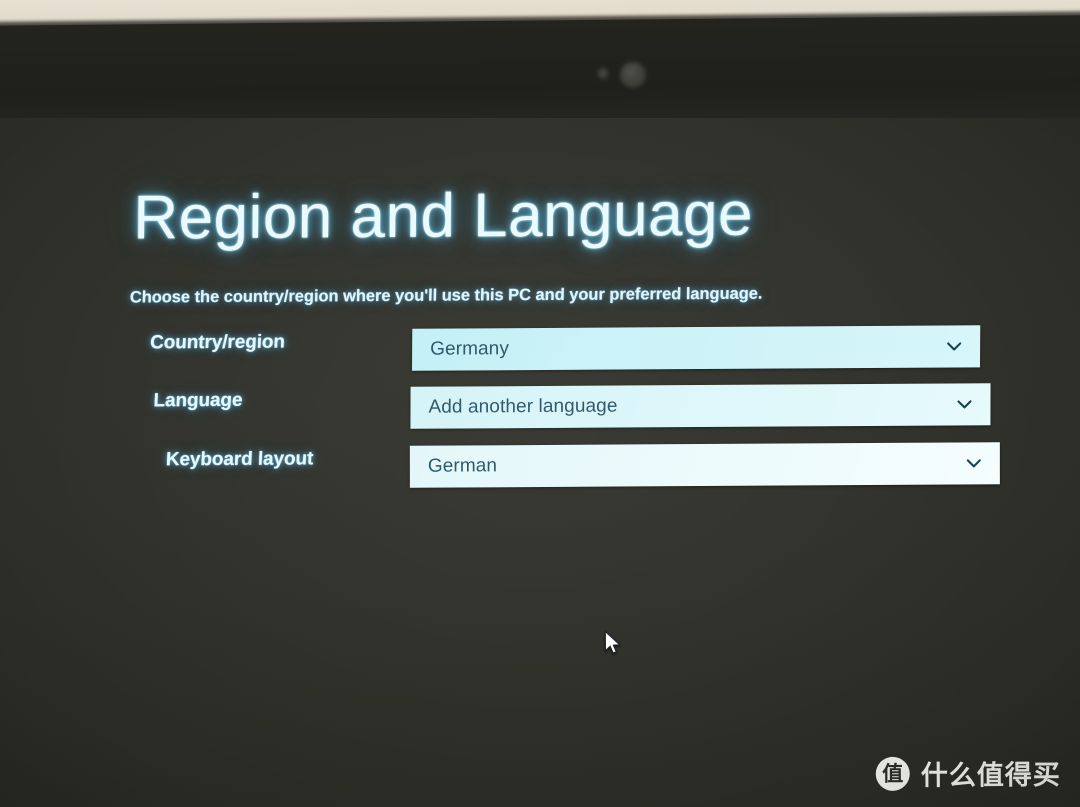 Image resolution: width=1080 pixels, height=807 pixels. I want to click on page-title: Region and Language, so click(443, 216).